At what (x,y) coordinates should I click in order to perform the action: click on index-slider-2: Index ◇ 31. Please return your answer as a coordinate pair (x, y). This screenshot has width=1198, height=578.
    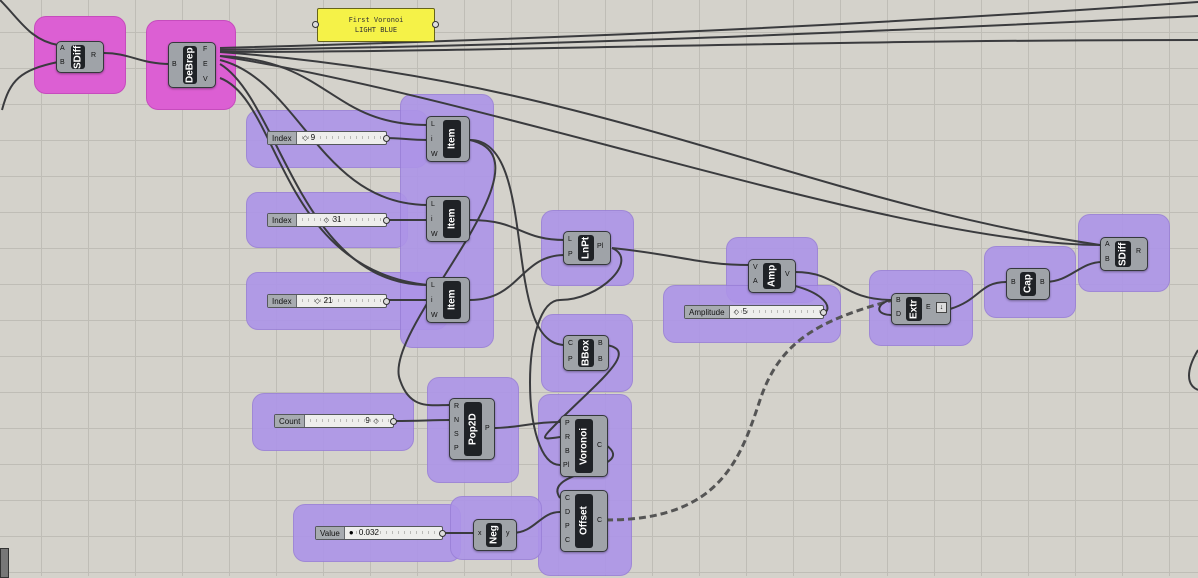
    Looking at the image, I should click on (327, 220).